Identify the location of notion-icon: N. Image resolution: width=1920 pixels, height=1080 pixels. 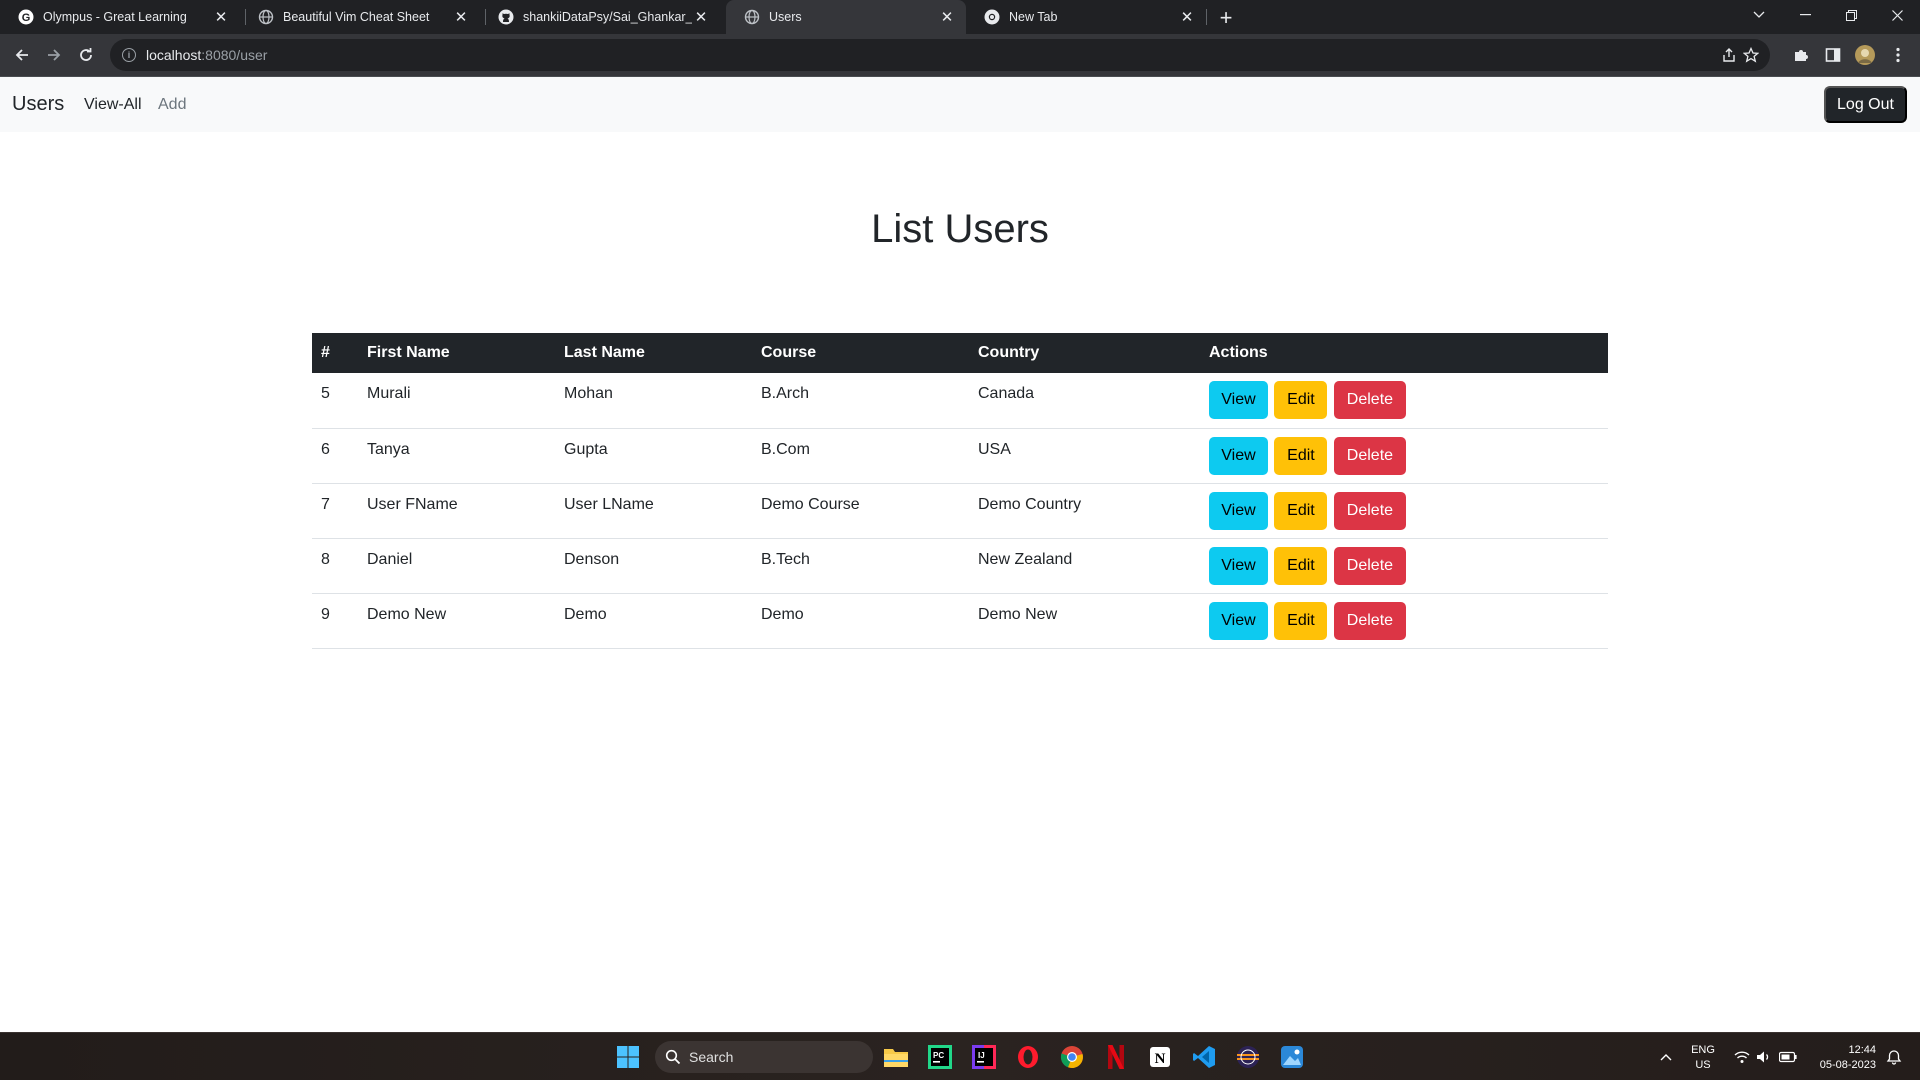
(1160, 1057).